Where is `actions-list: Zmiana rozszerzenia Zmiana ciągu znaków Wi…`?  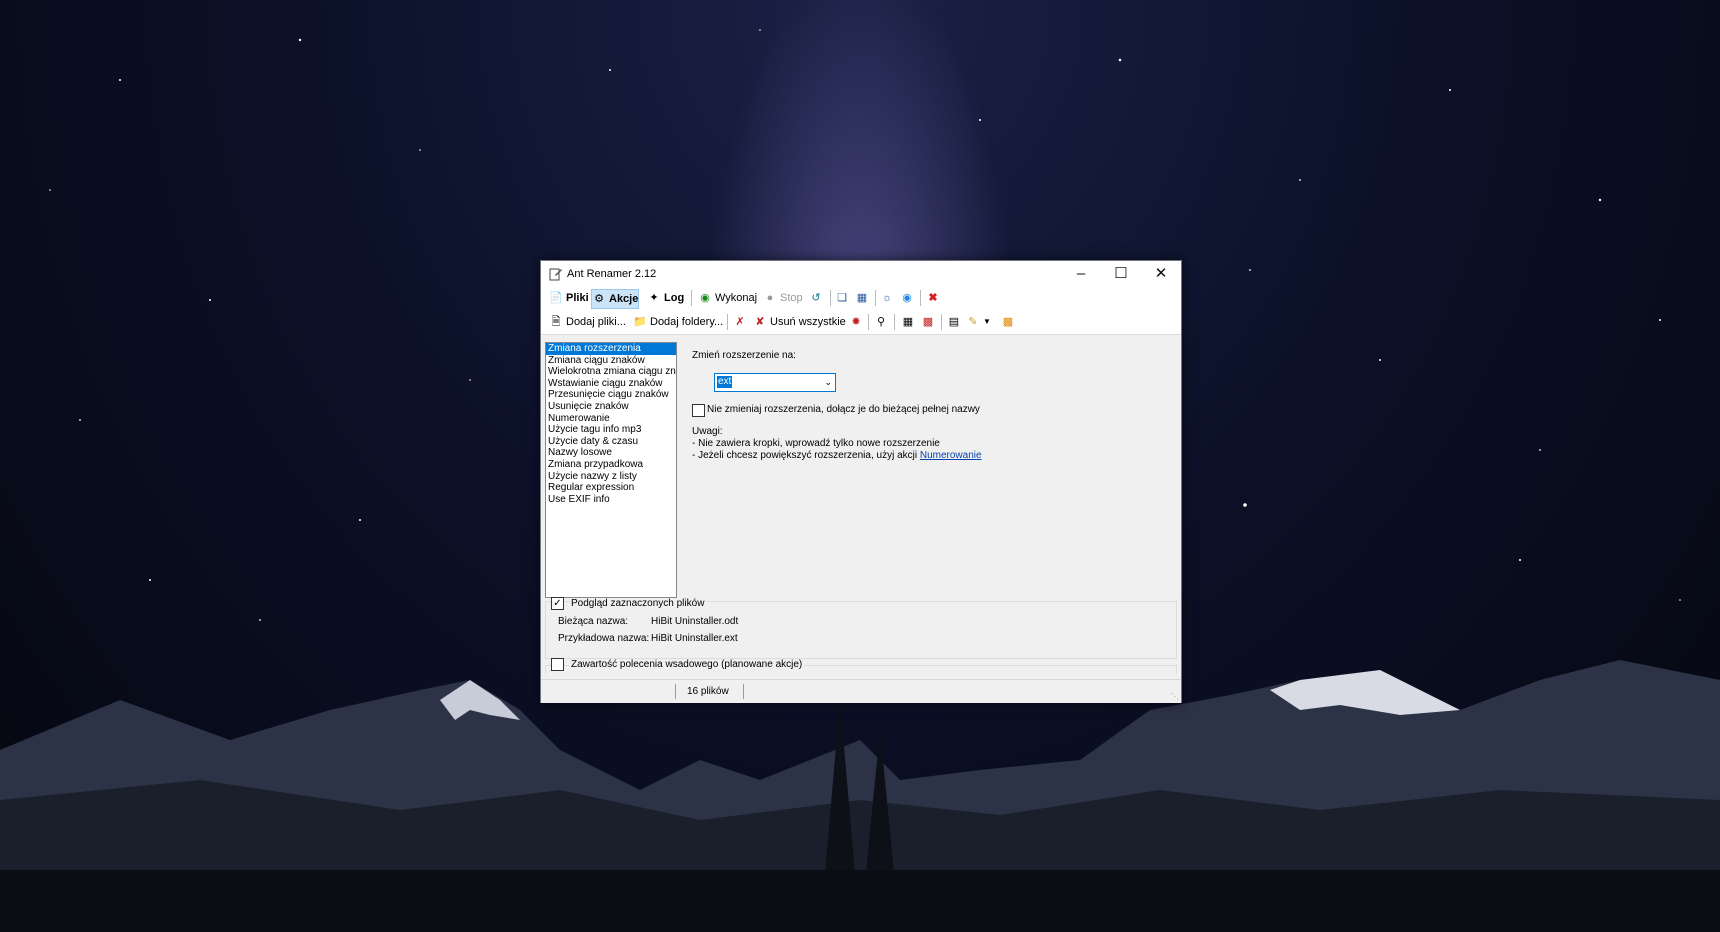 actions-list: Zmiana rozszerzenia Zmiana ciągu znaków Wi… is located at coordinates (611, 470).